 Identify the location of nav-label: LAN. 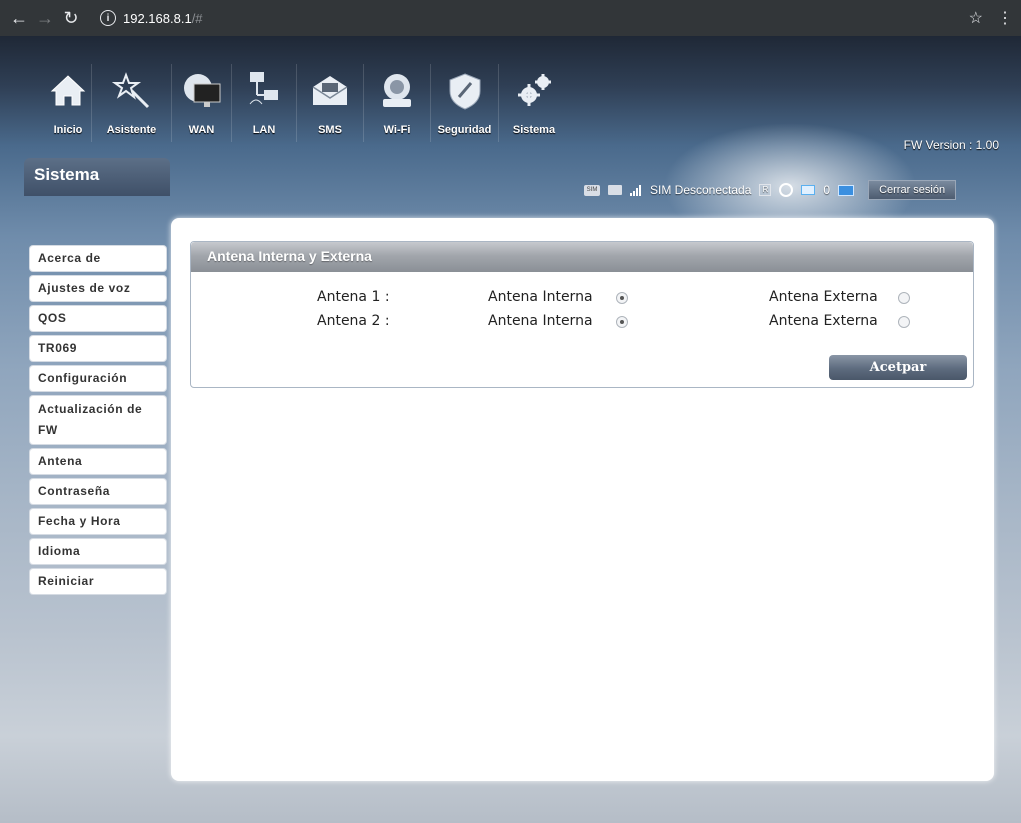
(264, 130).